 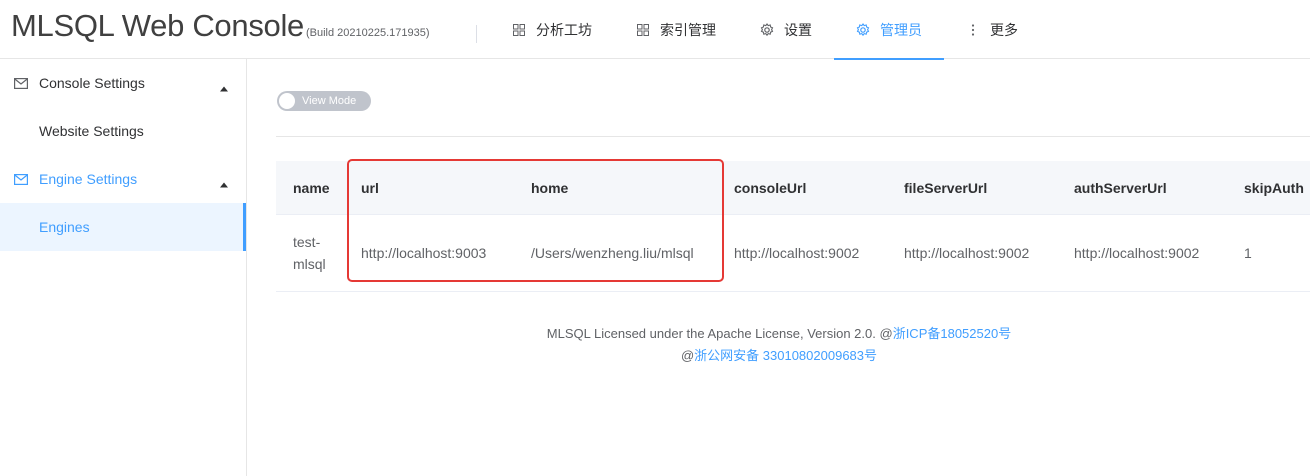 I want to click on column-header: authServerUrl, so click(x=1142, y=188).